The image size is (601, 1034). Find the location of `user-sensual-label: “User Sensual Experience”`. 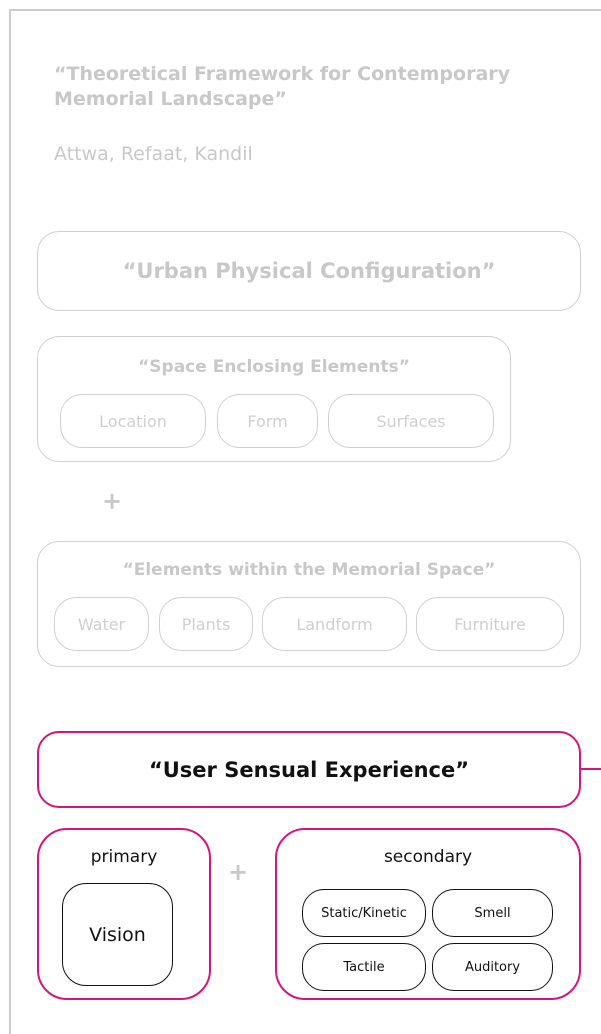

user-sensual-label: “User Sensual Experience” is located at coordinates (309, 769).